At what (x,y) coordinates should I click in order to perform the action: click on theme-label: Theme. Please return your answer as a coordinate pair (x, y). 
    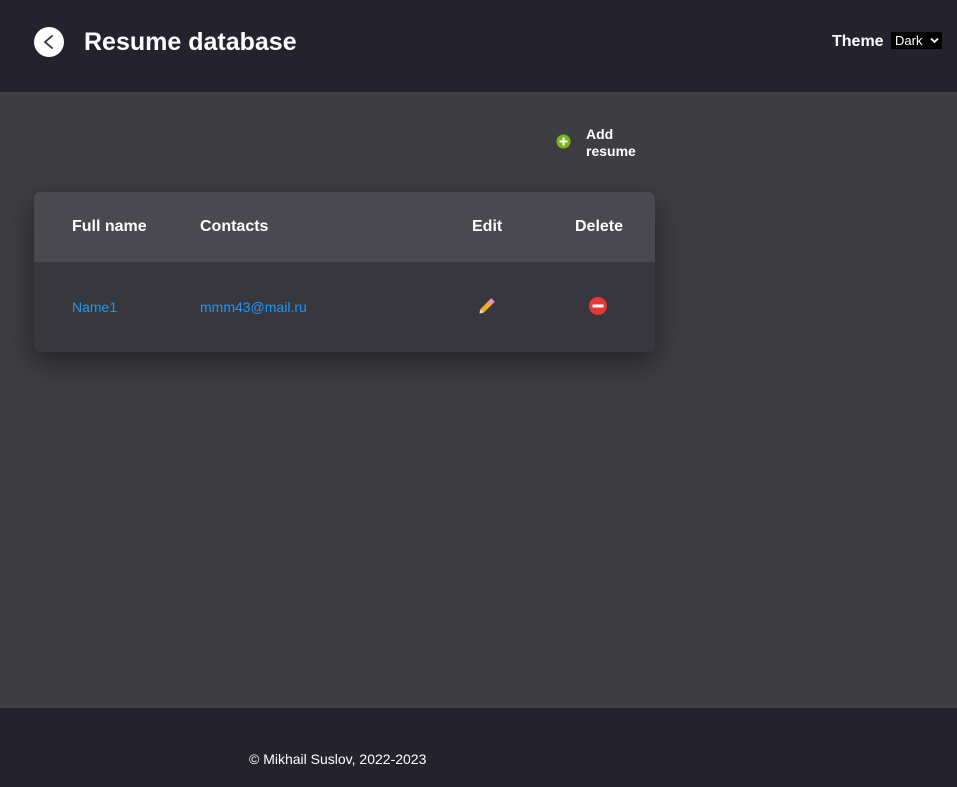
    Looking at the image, I should click on (858, 41).